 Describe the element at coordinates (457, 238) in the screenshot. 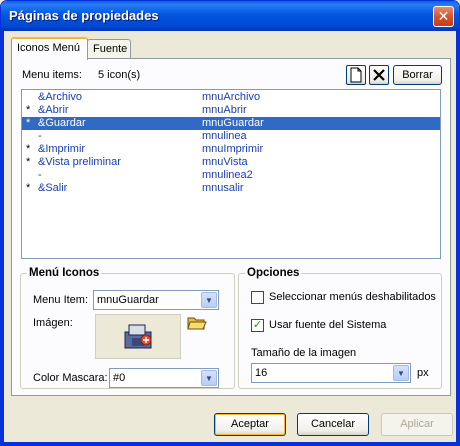

I see `window-border-right` at that location.